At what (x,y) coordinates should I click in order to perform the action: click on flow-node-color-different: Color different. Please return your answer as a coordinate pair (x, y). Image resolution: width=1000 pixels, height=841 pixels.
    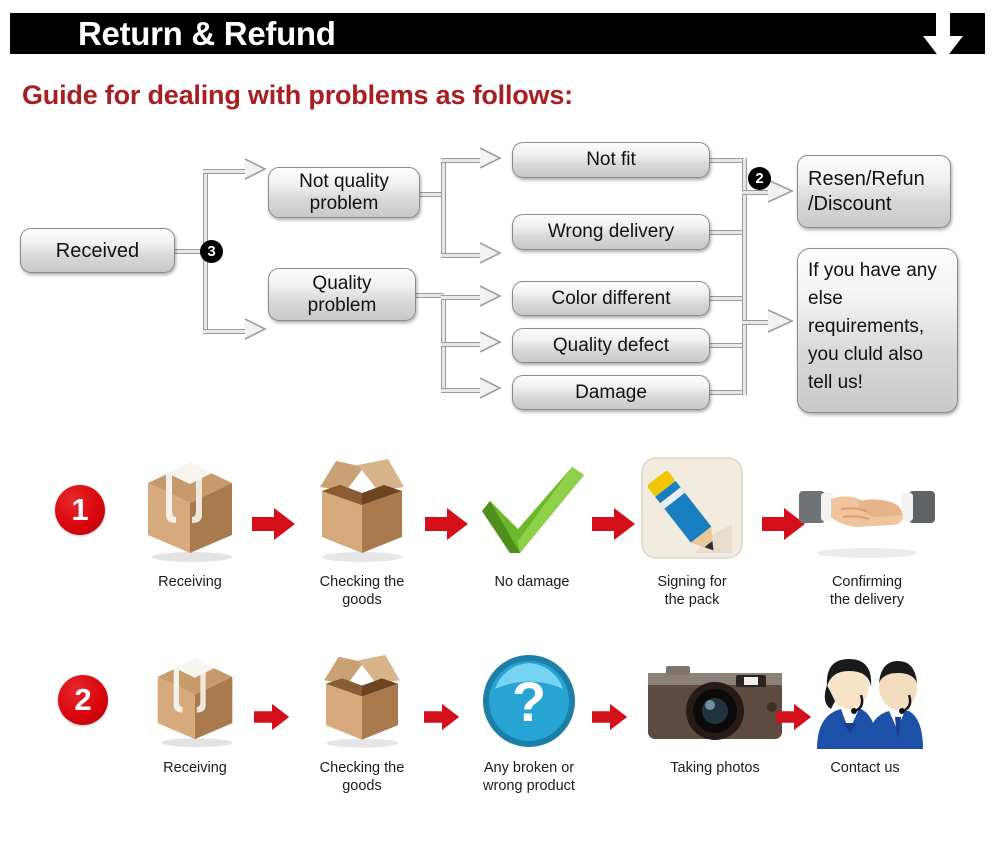
    Looking at the image, I should click on (611, 298).